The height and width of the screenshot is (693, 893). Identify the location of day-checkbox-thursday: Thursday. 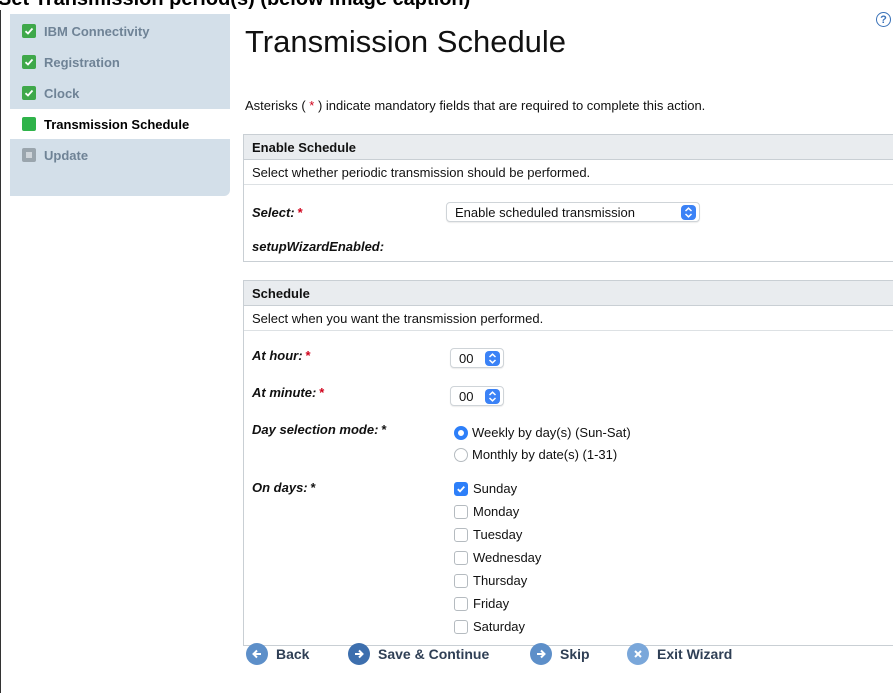
(490, 580).